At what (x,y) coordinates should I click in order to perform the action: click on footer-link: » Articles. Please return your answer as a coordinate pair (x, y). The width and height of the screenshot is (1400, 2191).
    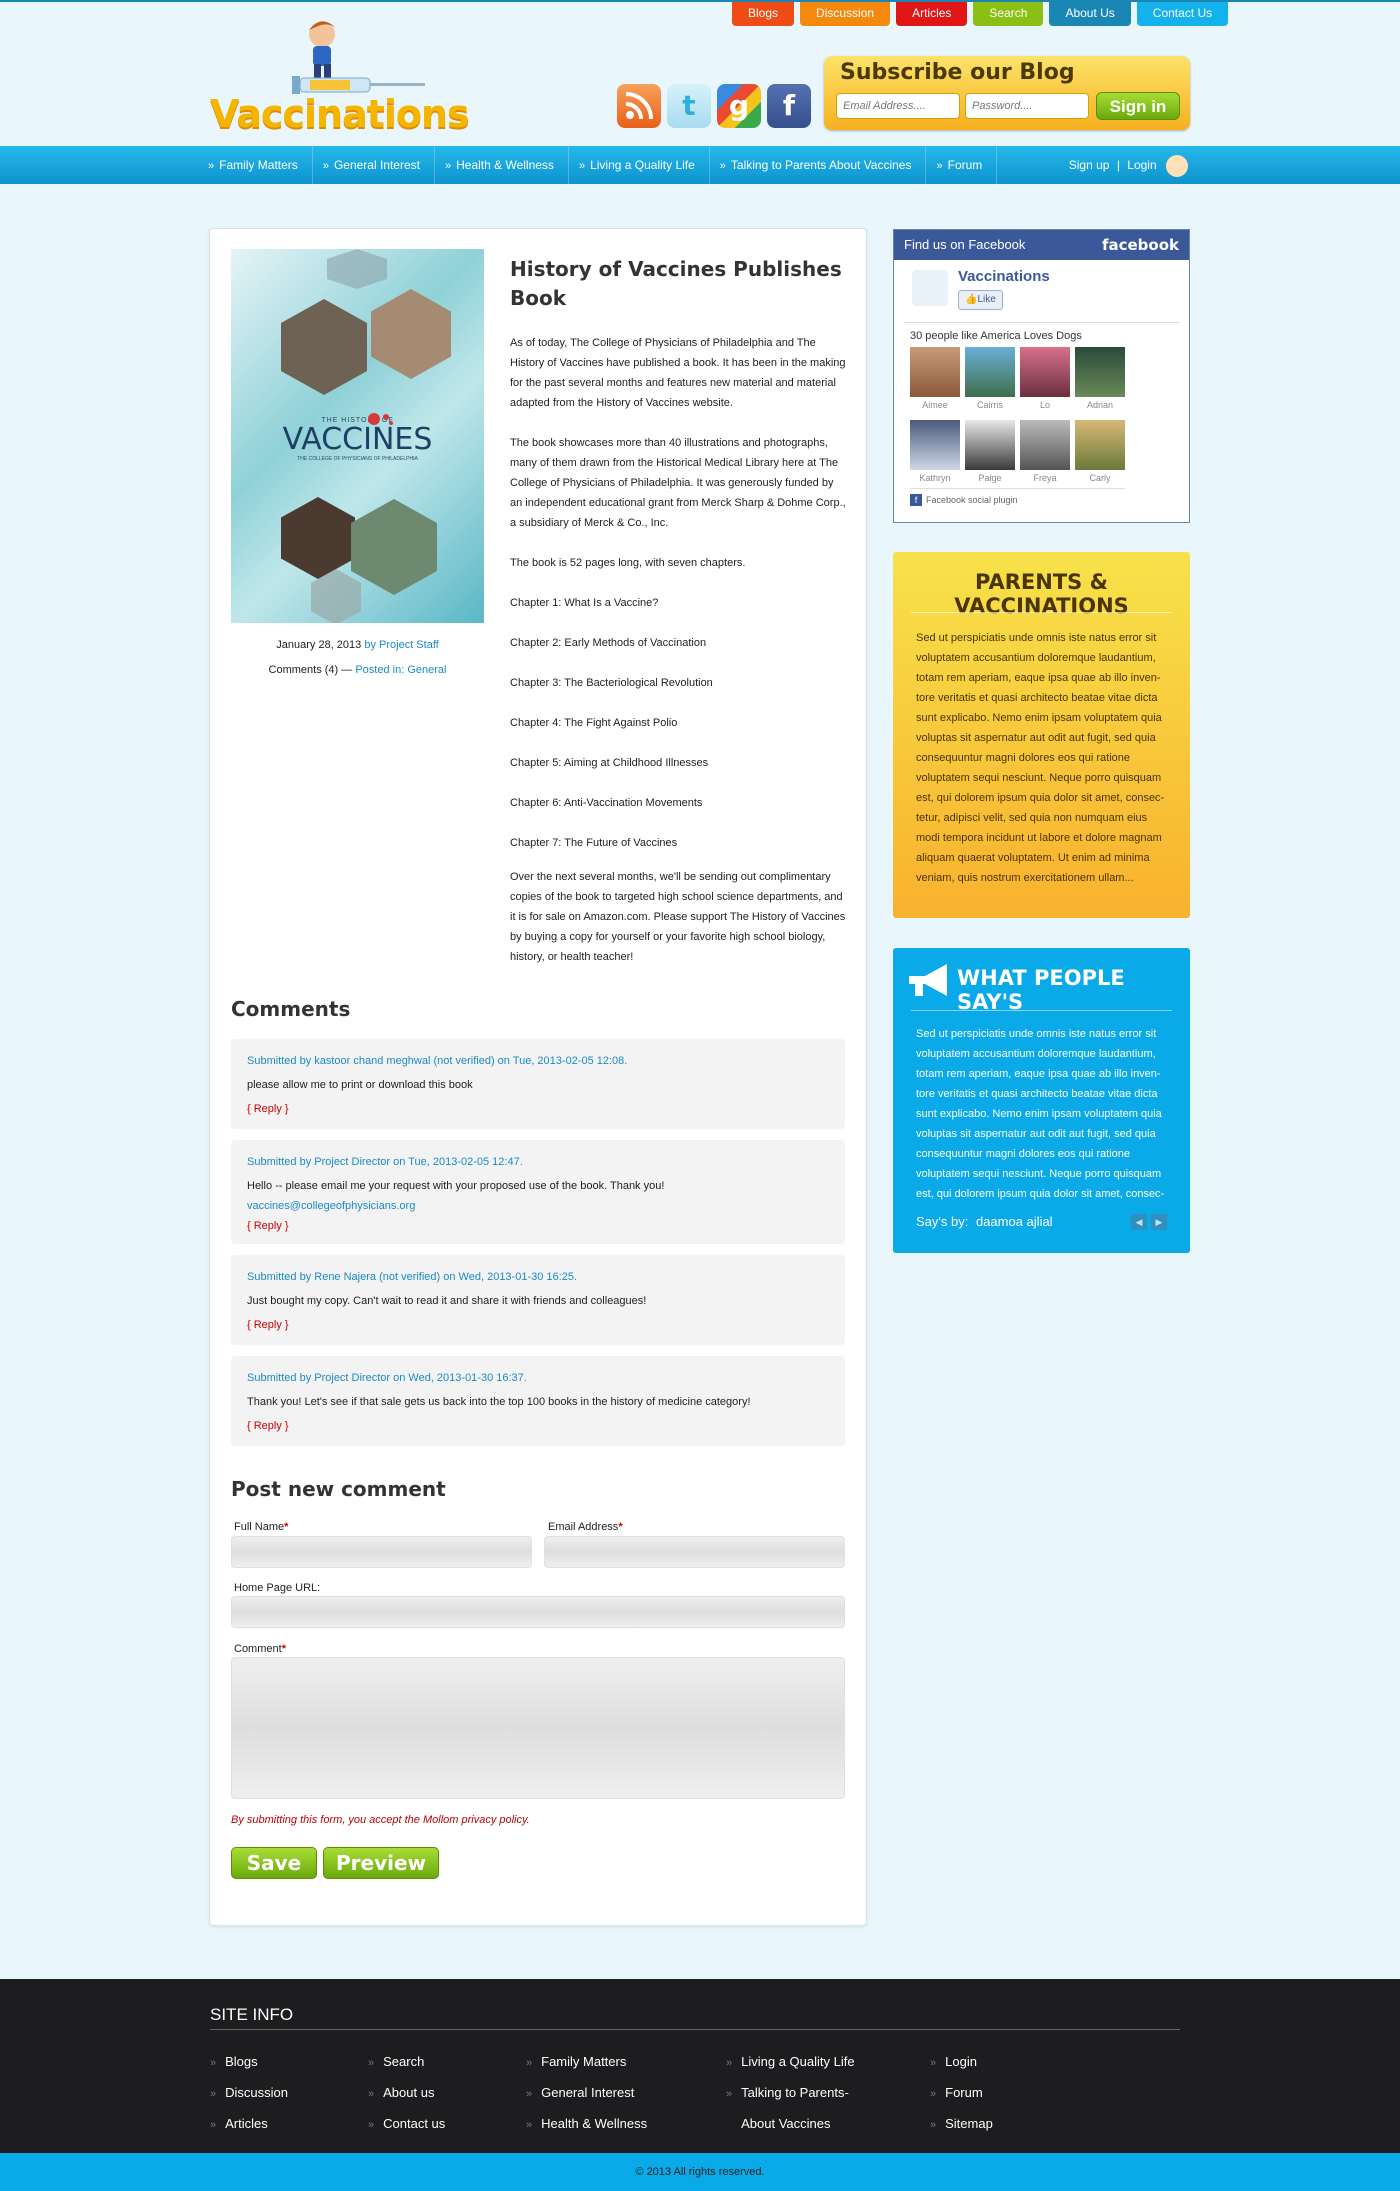
    Looking at the image, I should click on (249, 2124).